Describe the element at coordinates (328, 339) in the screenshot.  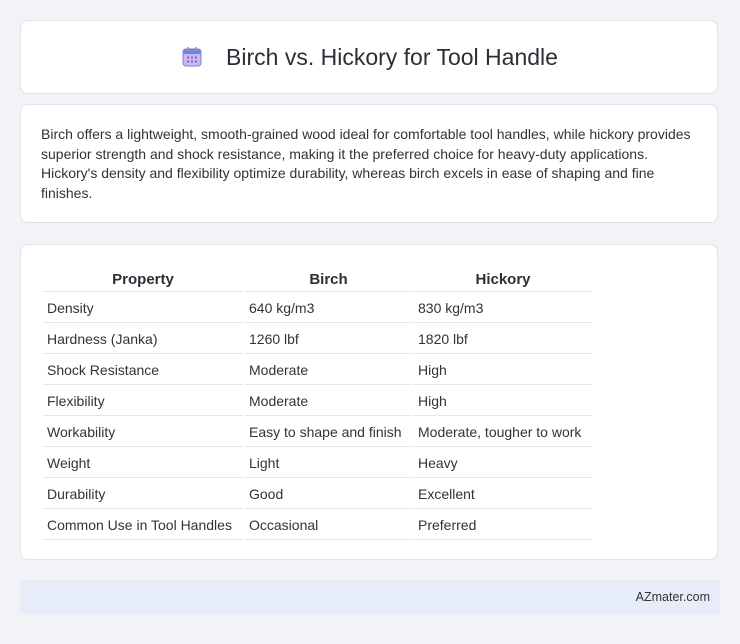
I see `birch-cell: 1260 lbf` at that location.